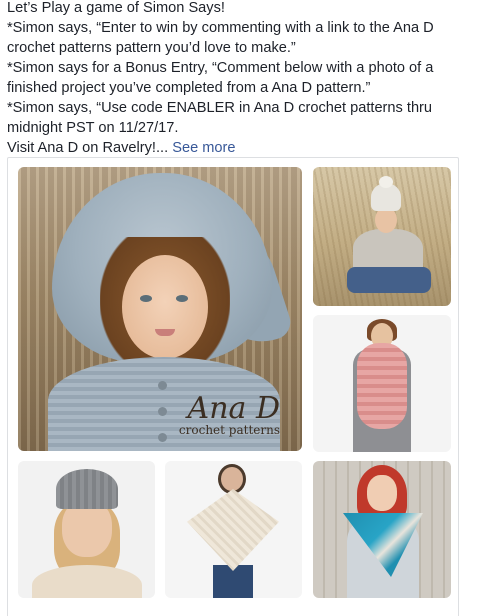 The height and width of the screenshot is (616, 479). I want to click on photo-red-hair-blue-scarf, so click(382, 529).